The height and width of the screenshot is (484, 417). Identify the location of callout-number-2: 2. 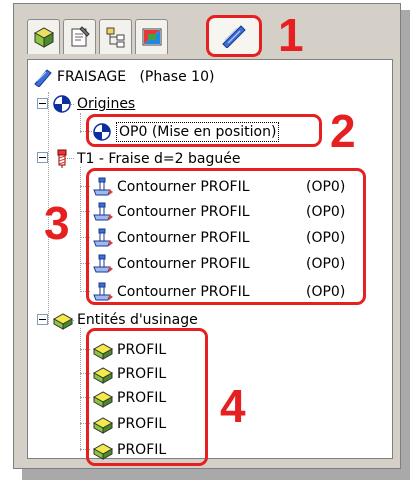
(343, 131).